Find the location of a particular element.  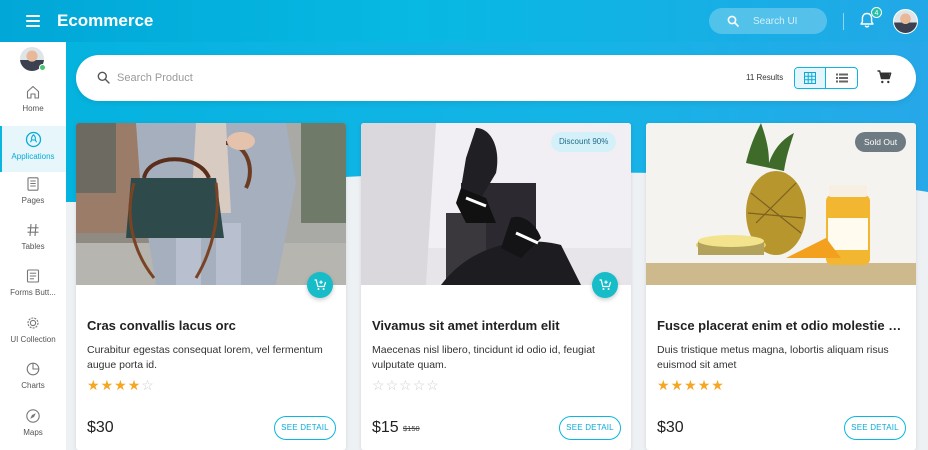

sidebar-item-home: Home is located at coordinates (33, 107).